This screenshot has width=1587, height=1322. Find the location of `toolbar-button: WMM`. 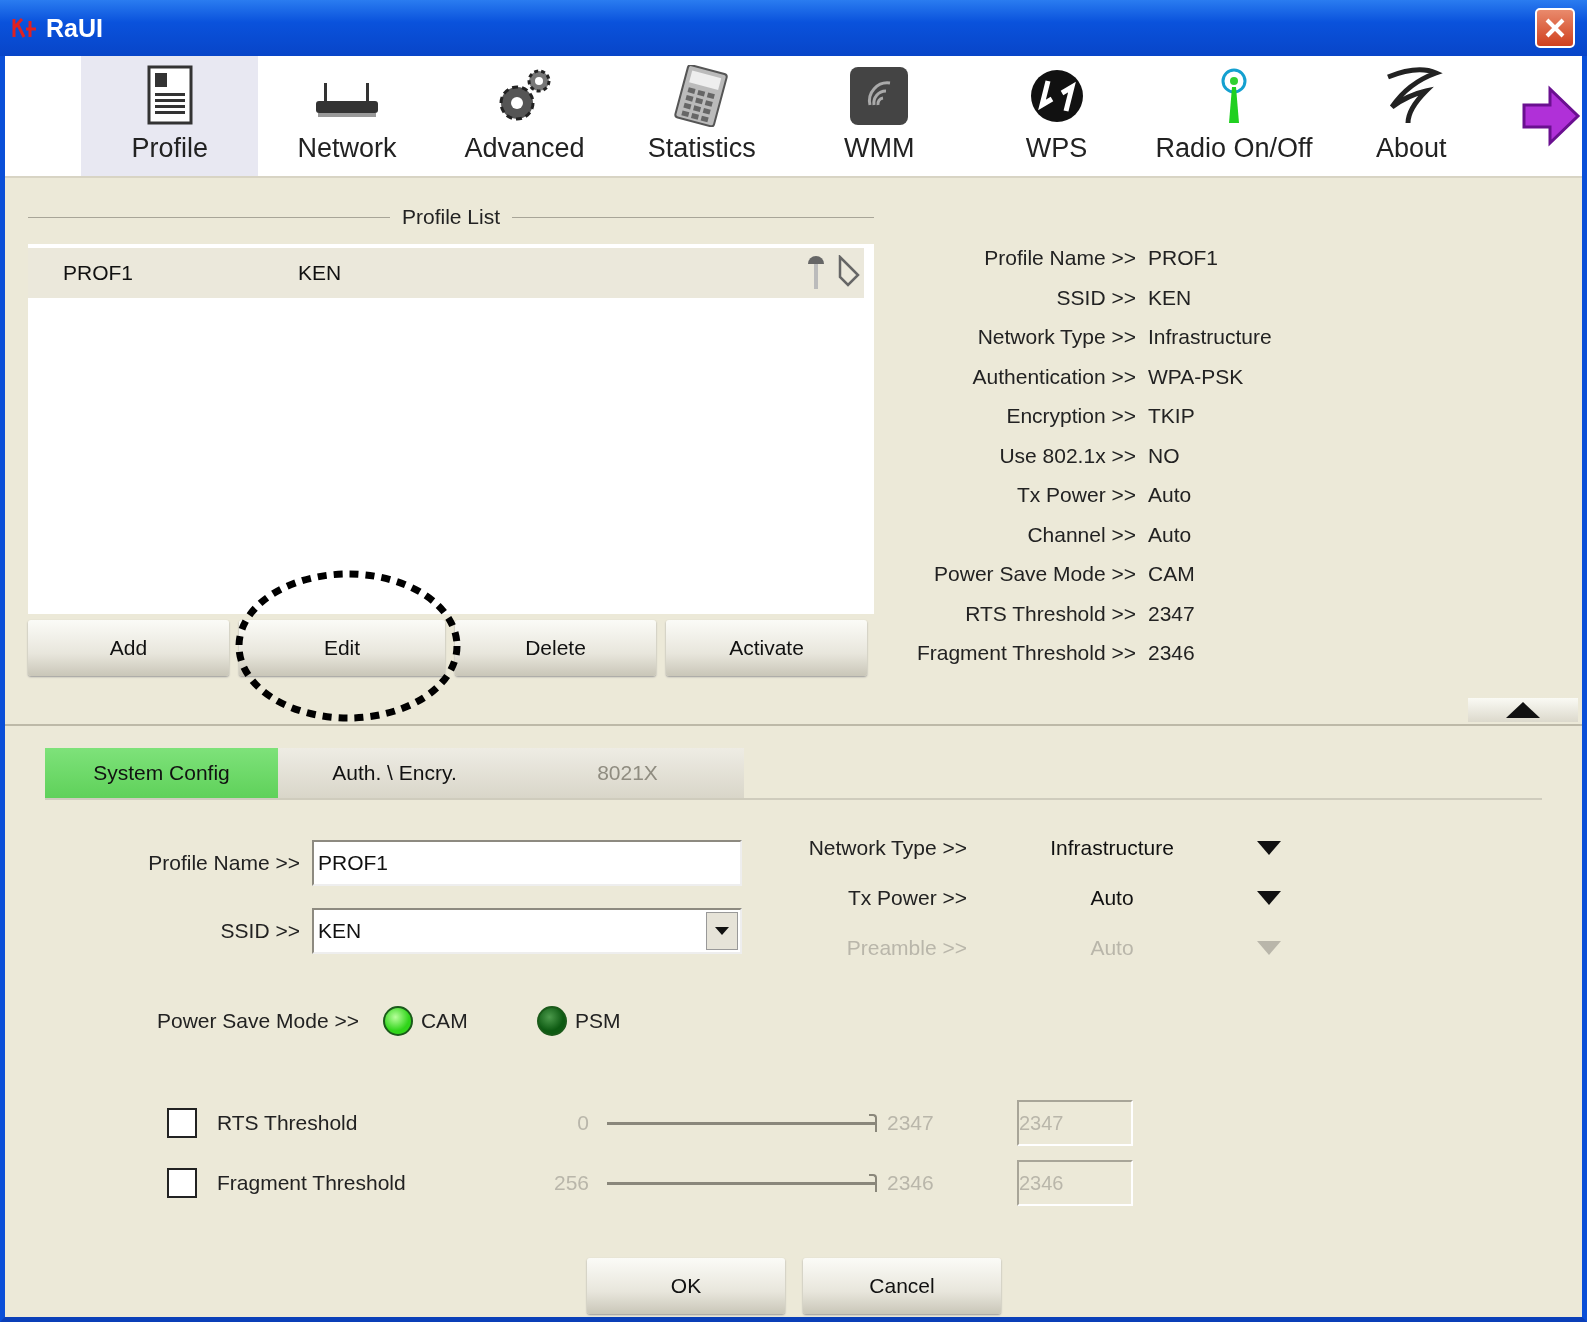

toolbar-button: WMM is located at coordinates (879, 116).